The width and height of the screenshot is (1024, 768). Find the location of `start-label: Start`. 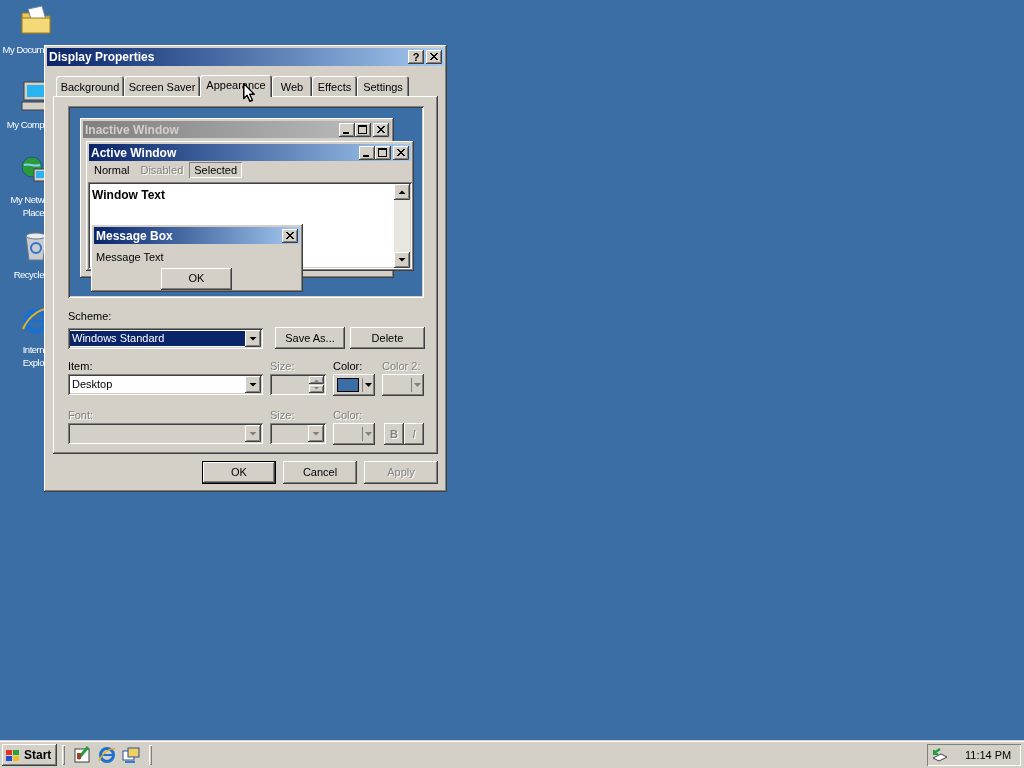

start-label: Start is located at coordinates (38, 755).